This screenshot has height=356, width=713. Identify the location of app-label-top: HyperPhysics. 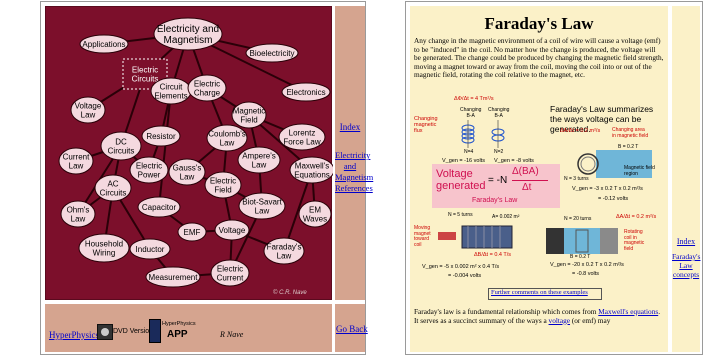
(179, 324).